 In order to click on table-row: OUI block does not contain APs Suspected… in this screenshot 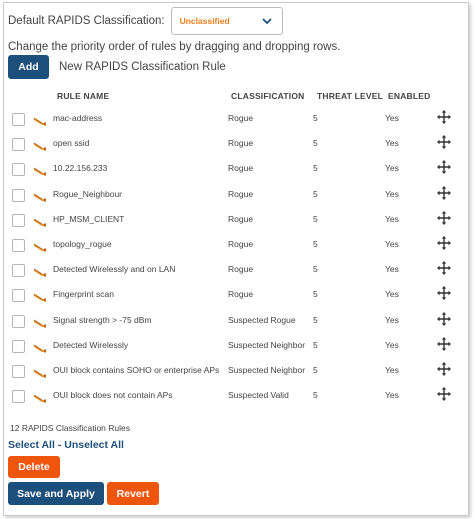, I will do `click(237, 396)`.